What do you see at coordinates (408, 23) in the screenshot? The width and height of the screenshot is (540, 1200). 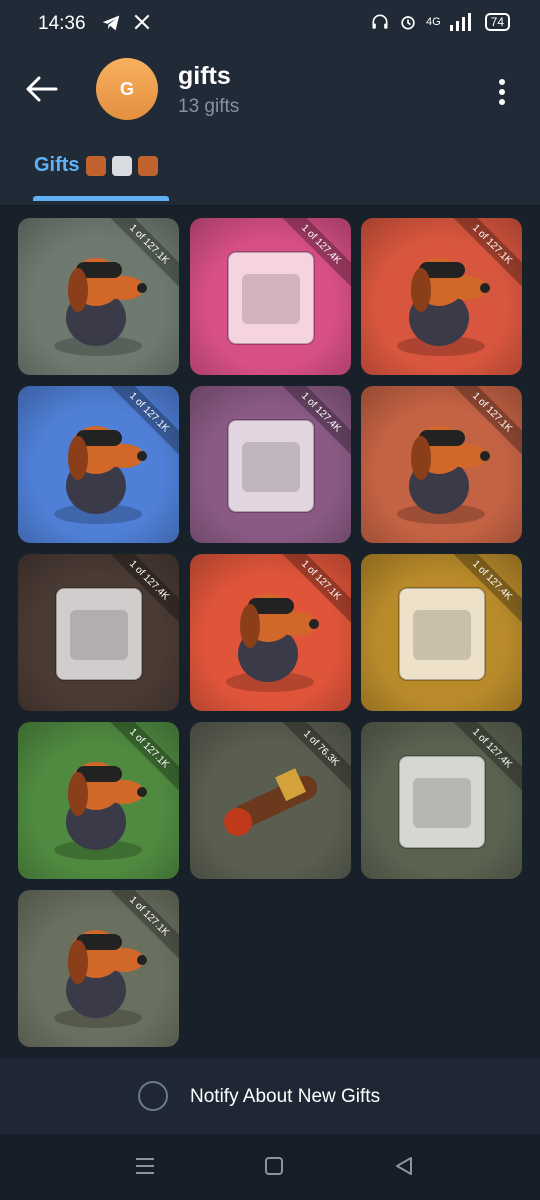 I see `alarm-icon` at bounding box center [408, 23].